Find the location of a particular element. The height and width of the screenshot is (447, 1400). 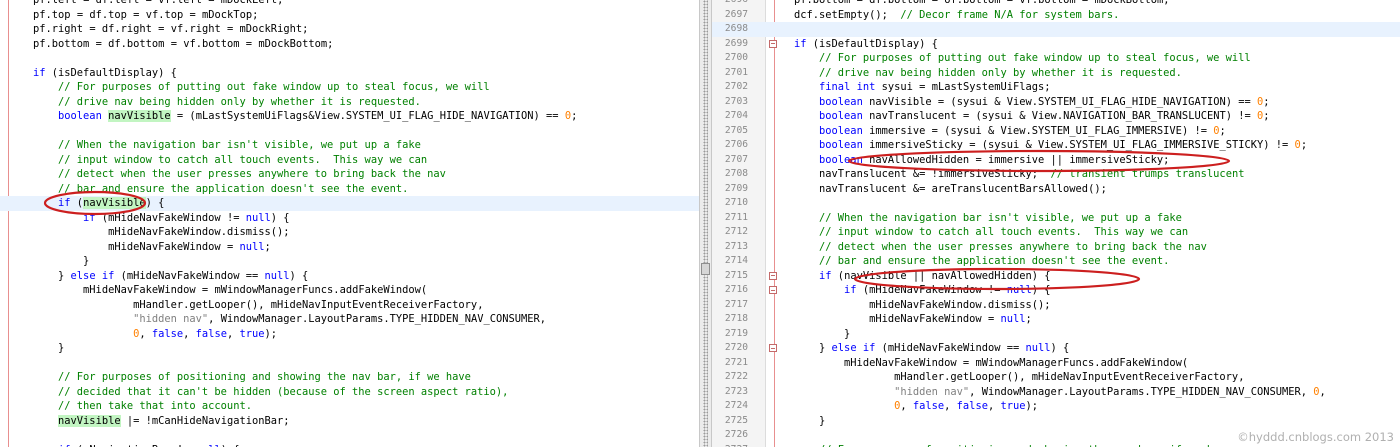

code-line: // then take that into account. is located at coordinates (349, 406).